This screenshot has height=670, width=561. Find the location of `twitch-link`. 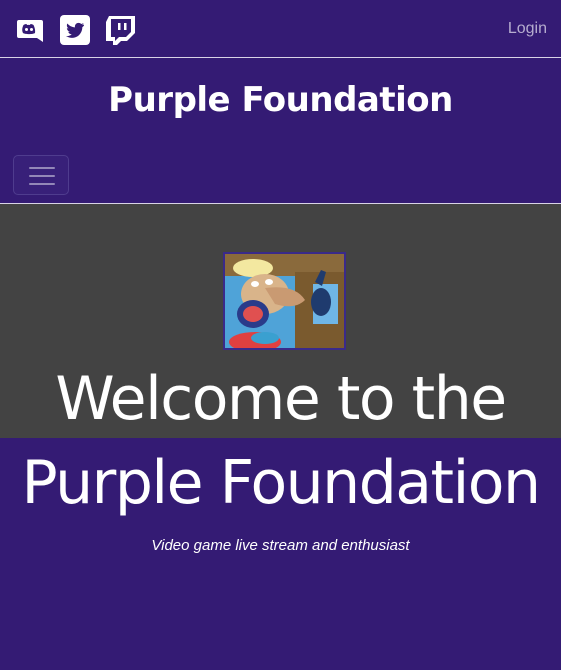

twitch-link is located at coordinates (120, 30).